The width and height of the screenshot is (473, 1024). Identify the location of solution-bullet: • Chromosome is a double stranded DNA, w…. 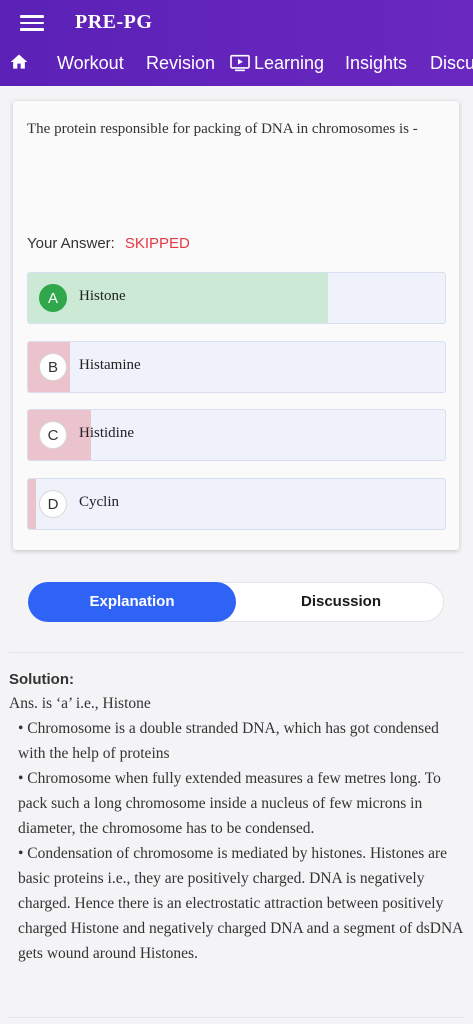
(228, 741).